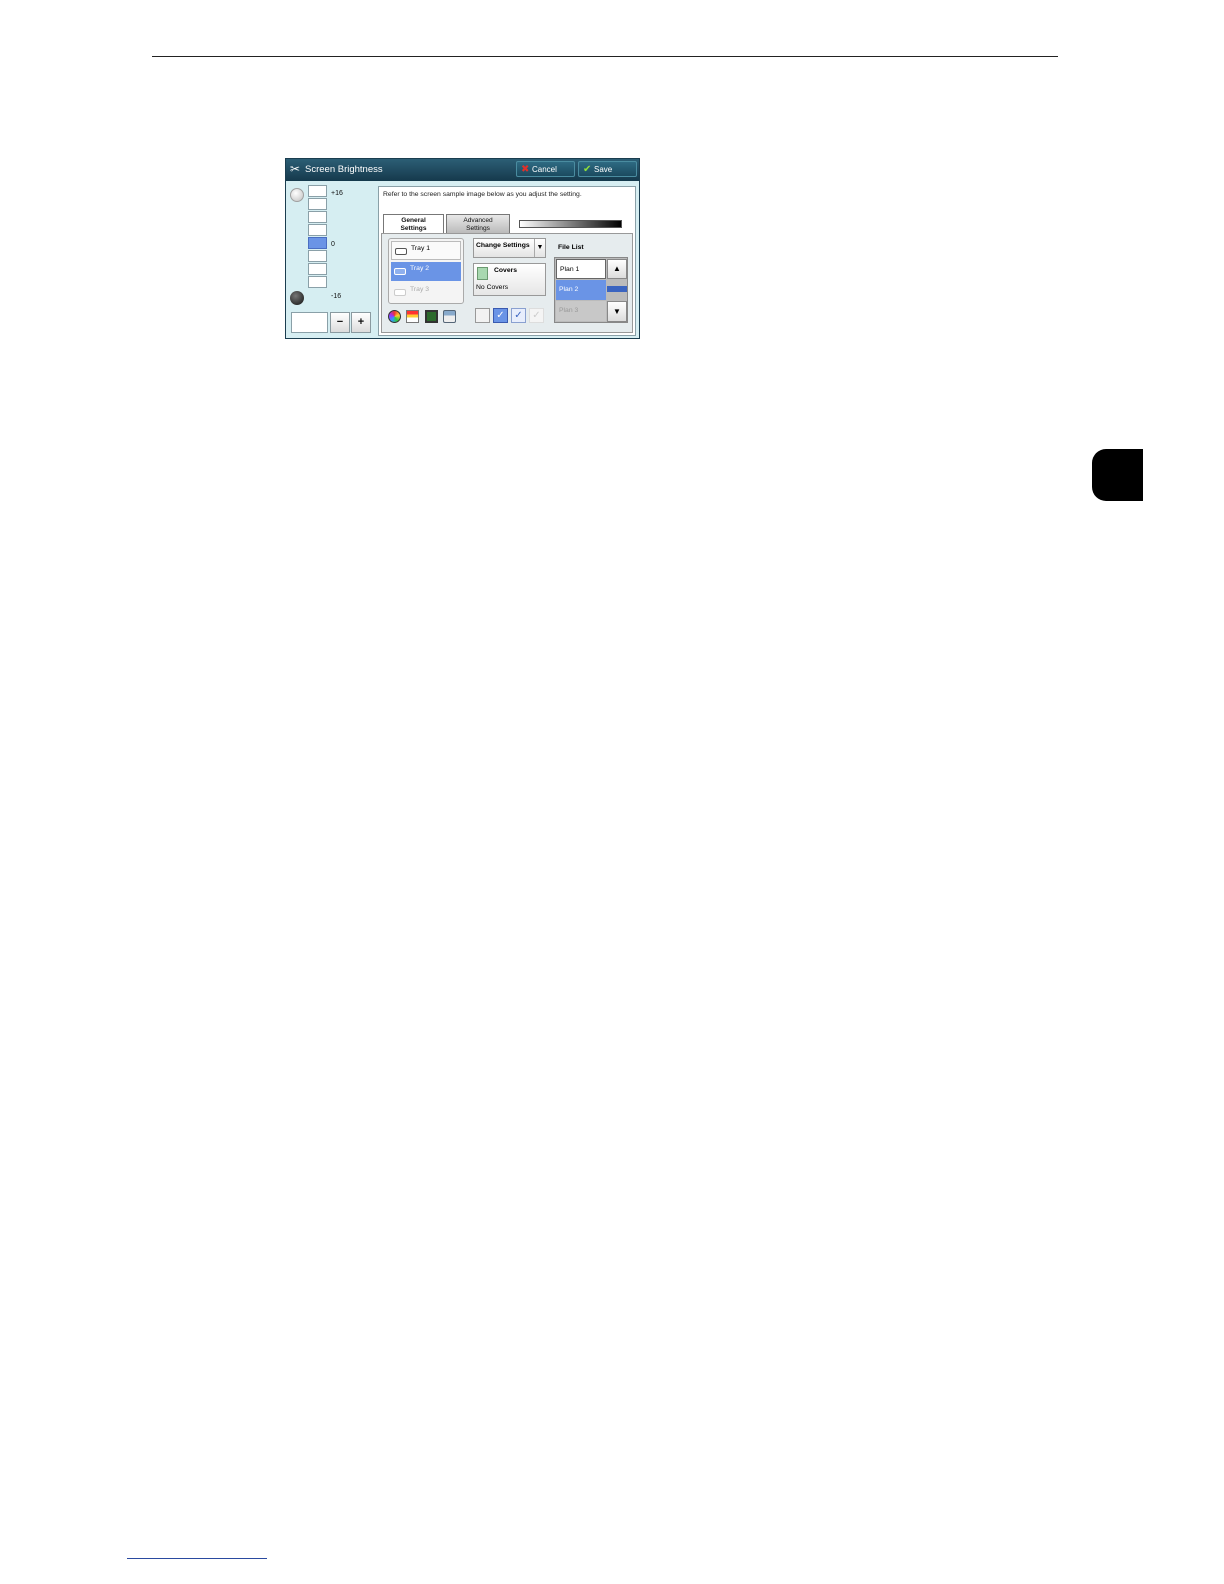  Describe the element at coordinates (317, 243) in the screenshot. I see `scale-step-selected` at that location.